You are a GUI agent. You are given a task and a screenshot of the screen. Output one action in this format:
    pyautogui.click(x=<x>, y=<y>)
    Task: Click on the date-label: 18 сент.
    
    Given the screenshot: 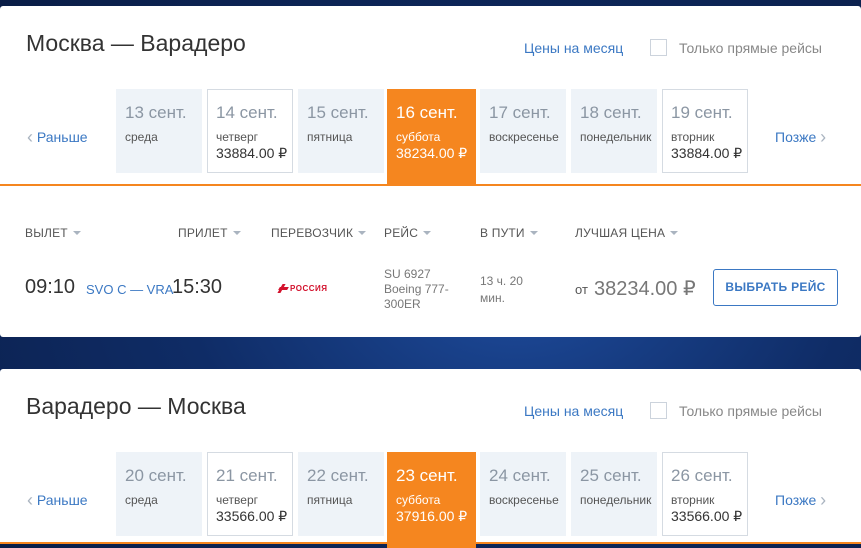 What is the action you would take?
    pyautogui.click(x=611, y=112)
    